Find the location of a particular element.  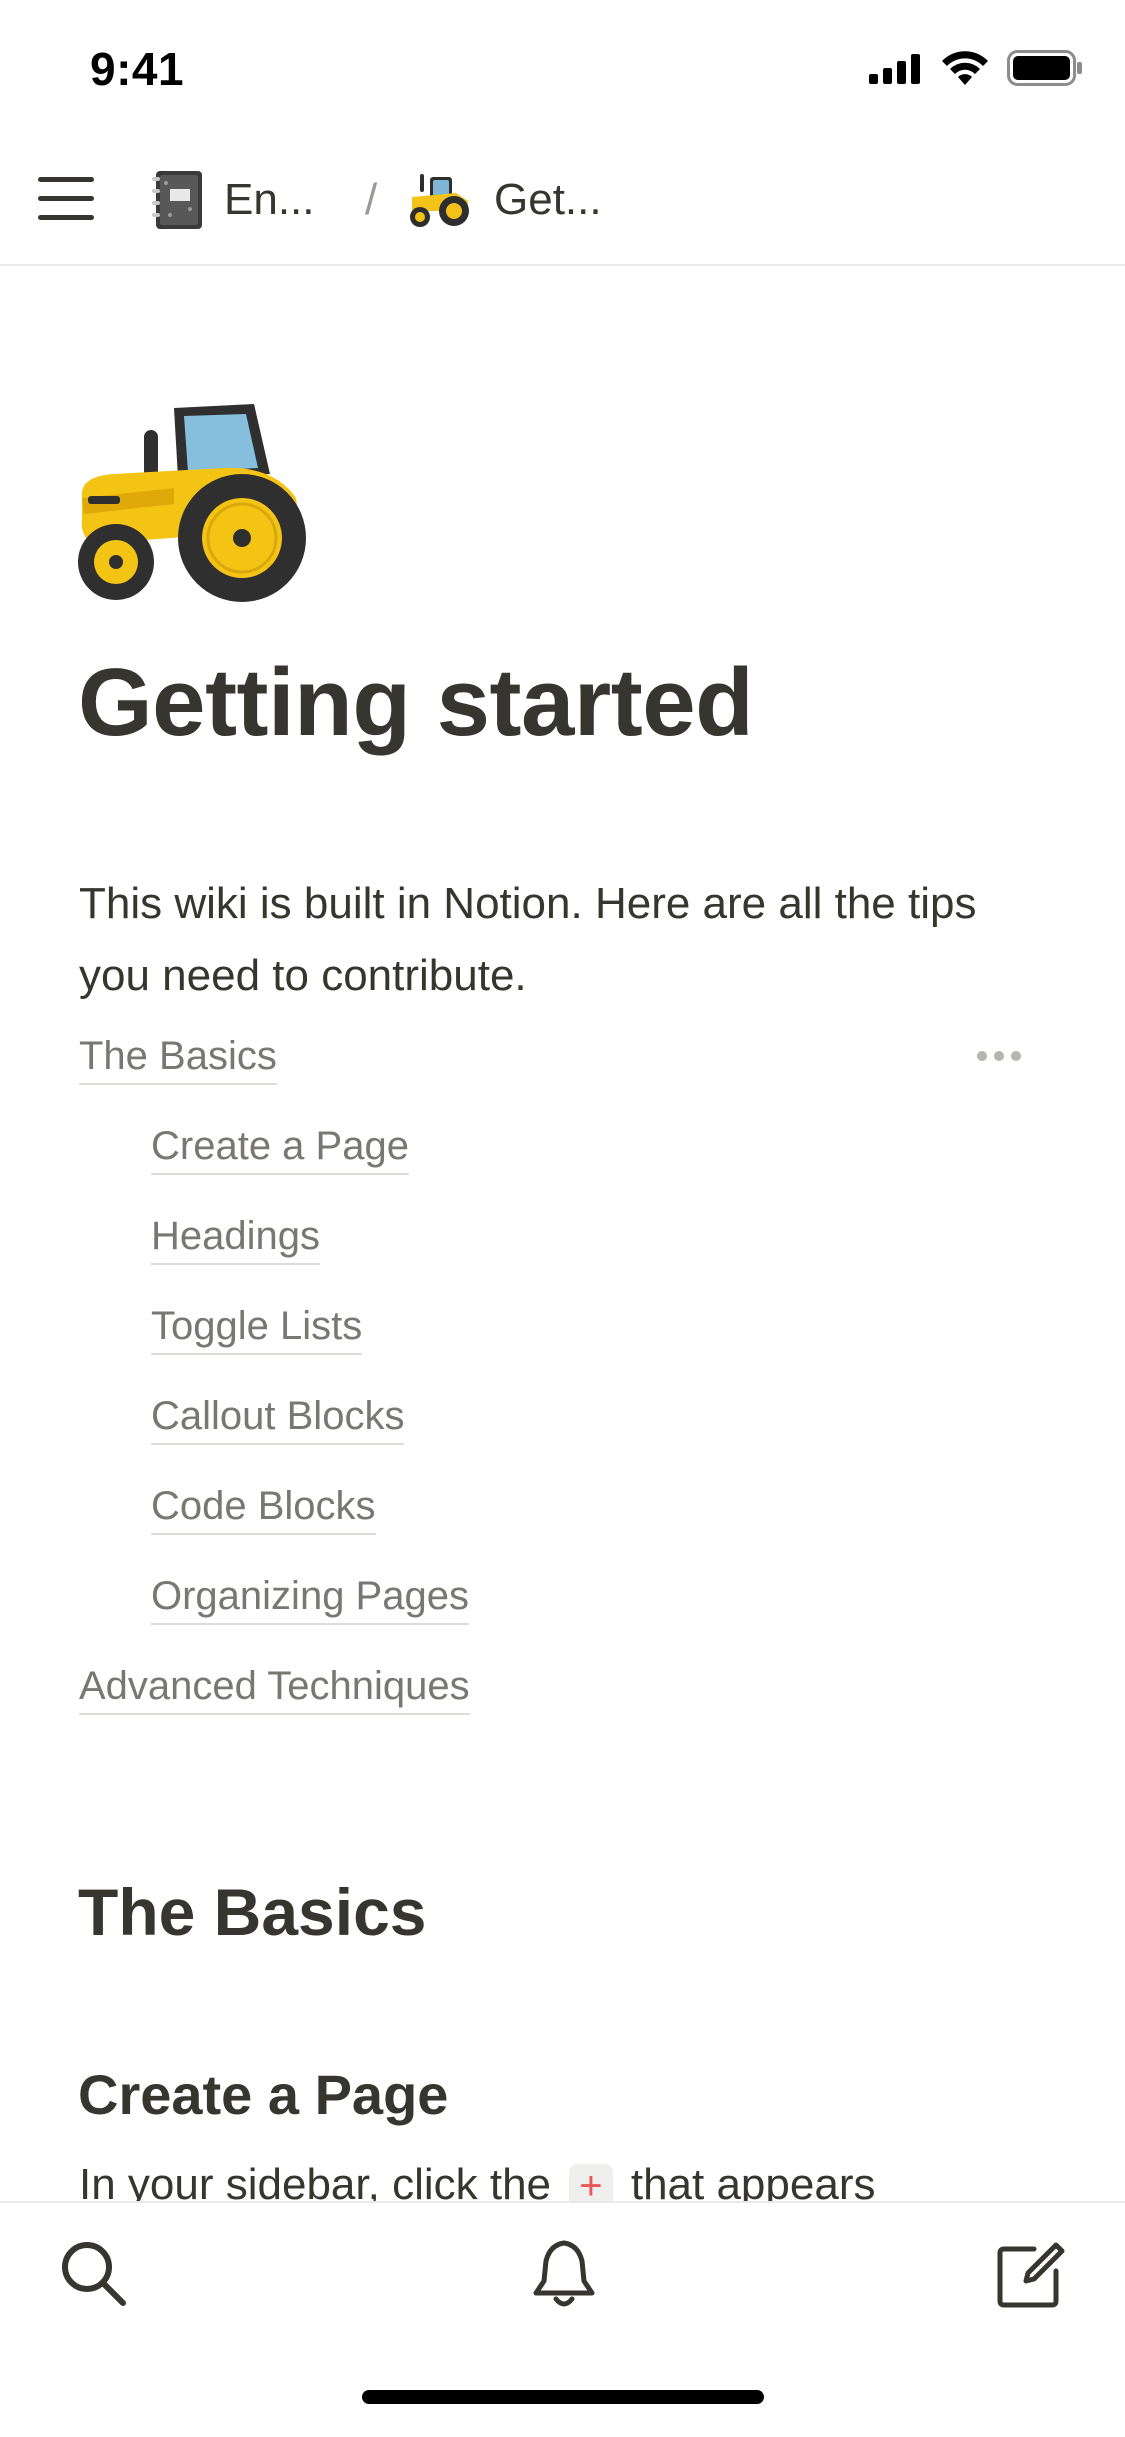

menu-button is located at coordinates (67, 199).